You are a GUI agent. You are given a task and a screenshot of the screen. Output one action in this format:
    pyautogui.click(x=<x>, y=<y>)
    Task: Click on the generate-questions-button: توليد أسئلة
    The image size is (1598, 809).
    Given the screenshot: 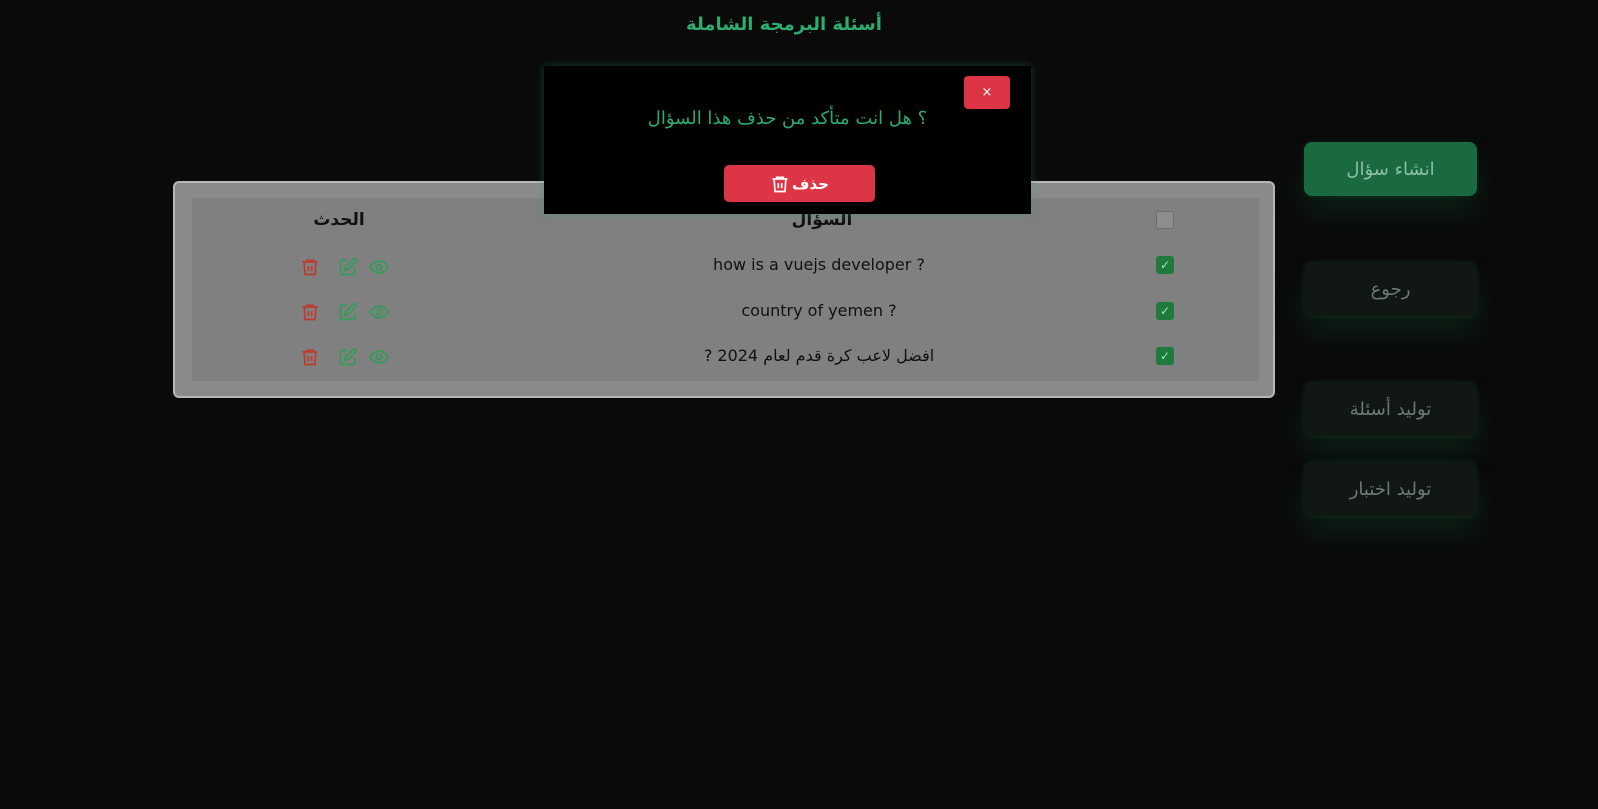 What is the action you would take?
    pyautogui.click(x=1390, y=409)
    